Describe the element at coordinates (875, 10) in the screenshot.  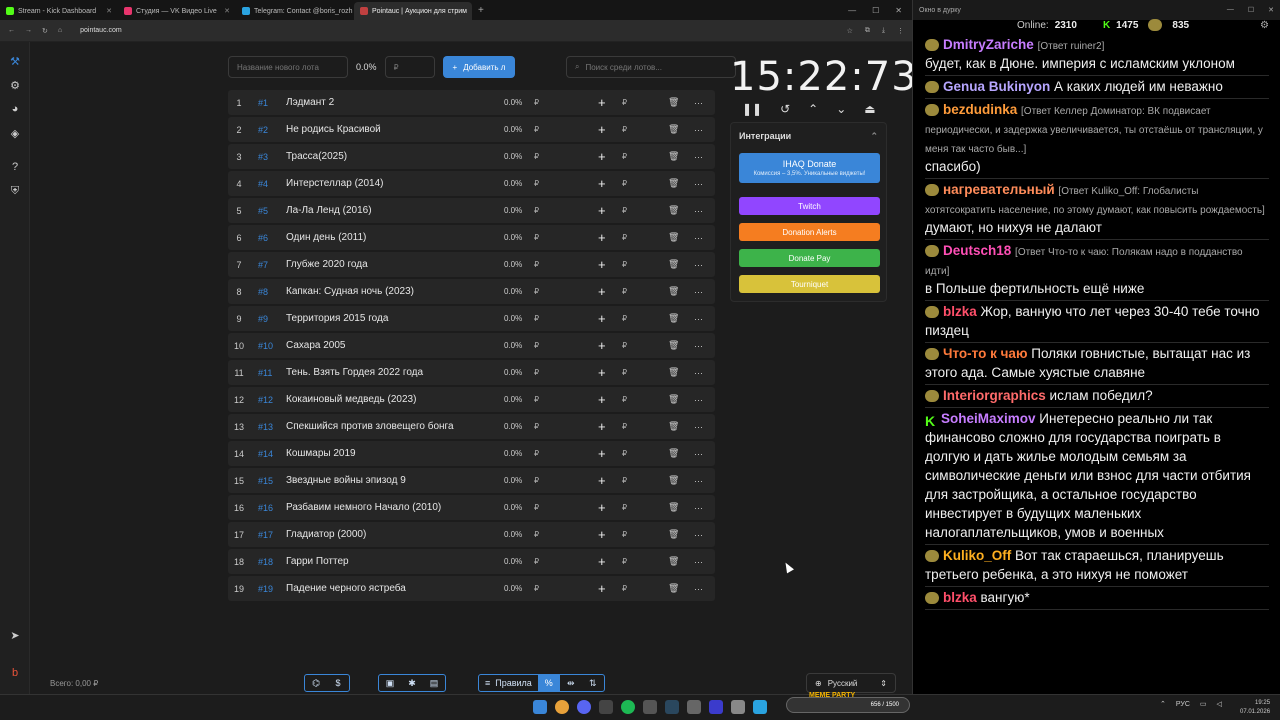
I see `maximize-icon: ☐` at that location.